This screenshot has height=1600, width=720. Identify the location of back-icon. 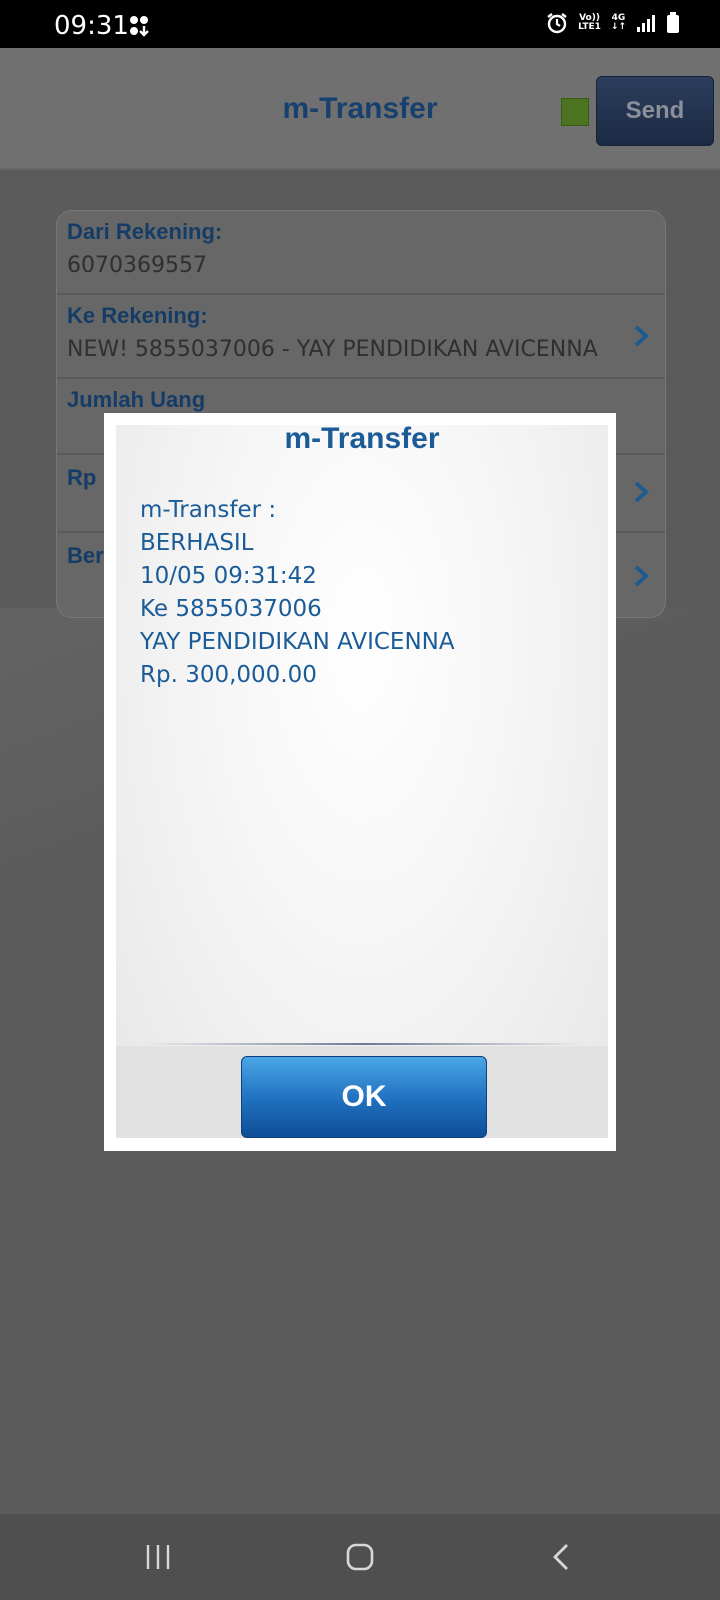
(560, 1557).